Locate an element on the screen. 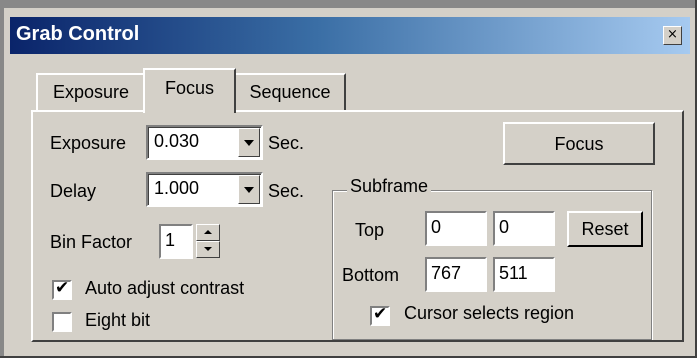 Image resolution: width=697 pixels, height=358 pixels. tab-focus-label: Focus is located at coordinates (189, 88).